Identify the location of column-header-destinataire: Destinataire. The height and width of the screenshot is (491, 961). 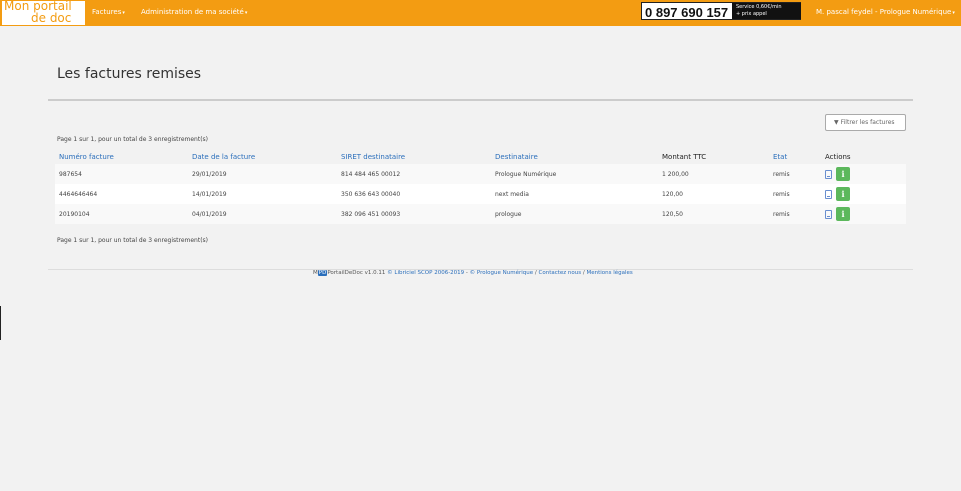
(574, 156).